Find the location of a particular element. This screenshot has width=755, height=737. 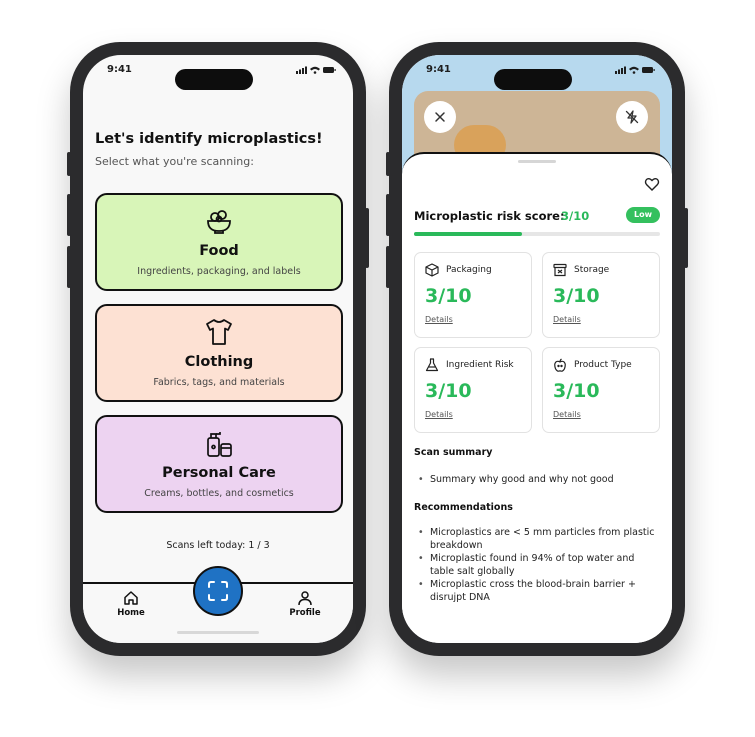

scan-summary-list: Summary why good and why not good is located at coordinates (537, 480).